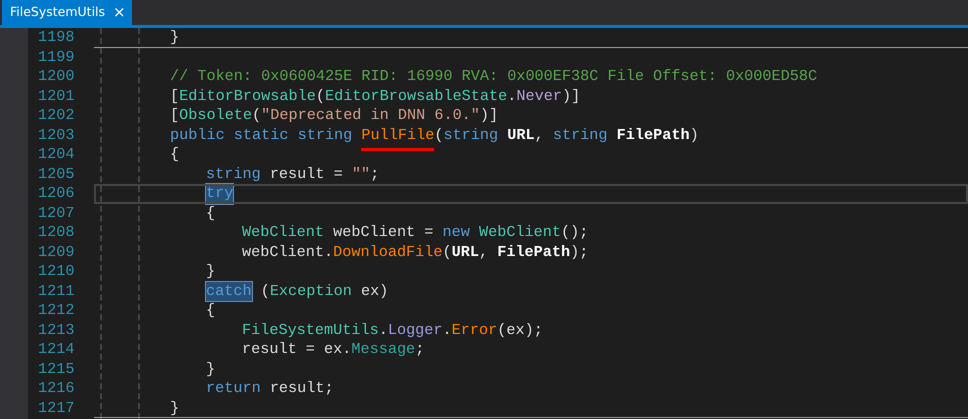 Image resolution: width=968 pixels, height=419 pixels. What do you see at coordinates (55, 96) in the screenshot?
I see `line-number: 1201` at bounding box center [55, 96].